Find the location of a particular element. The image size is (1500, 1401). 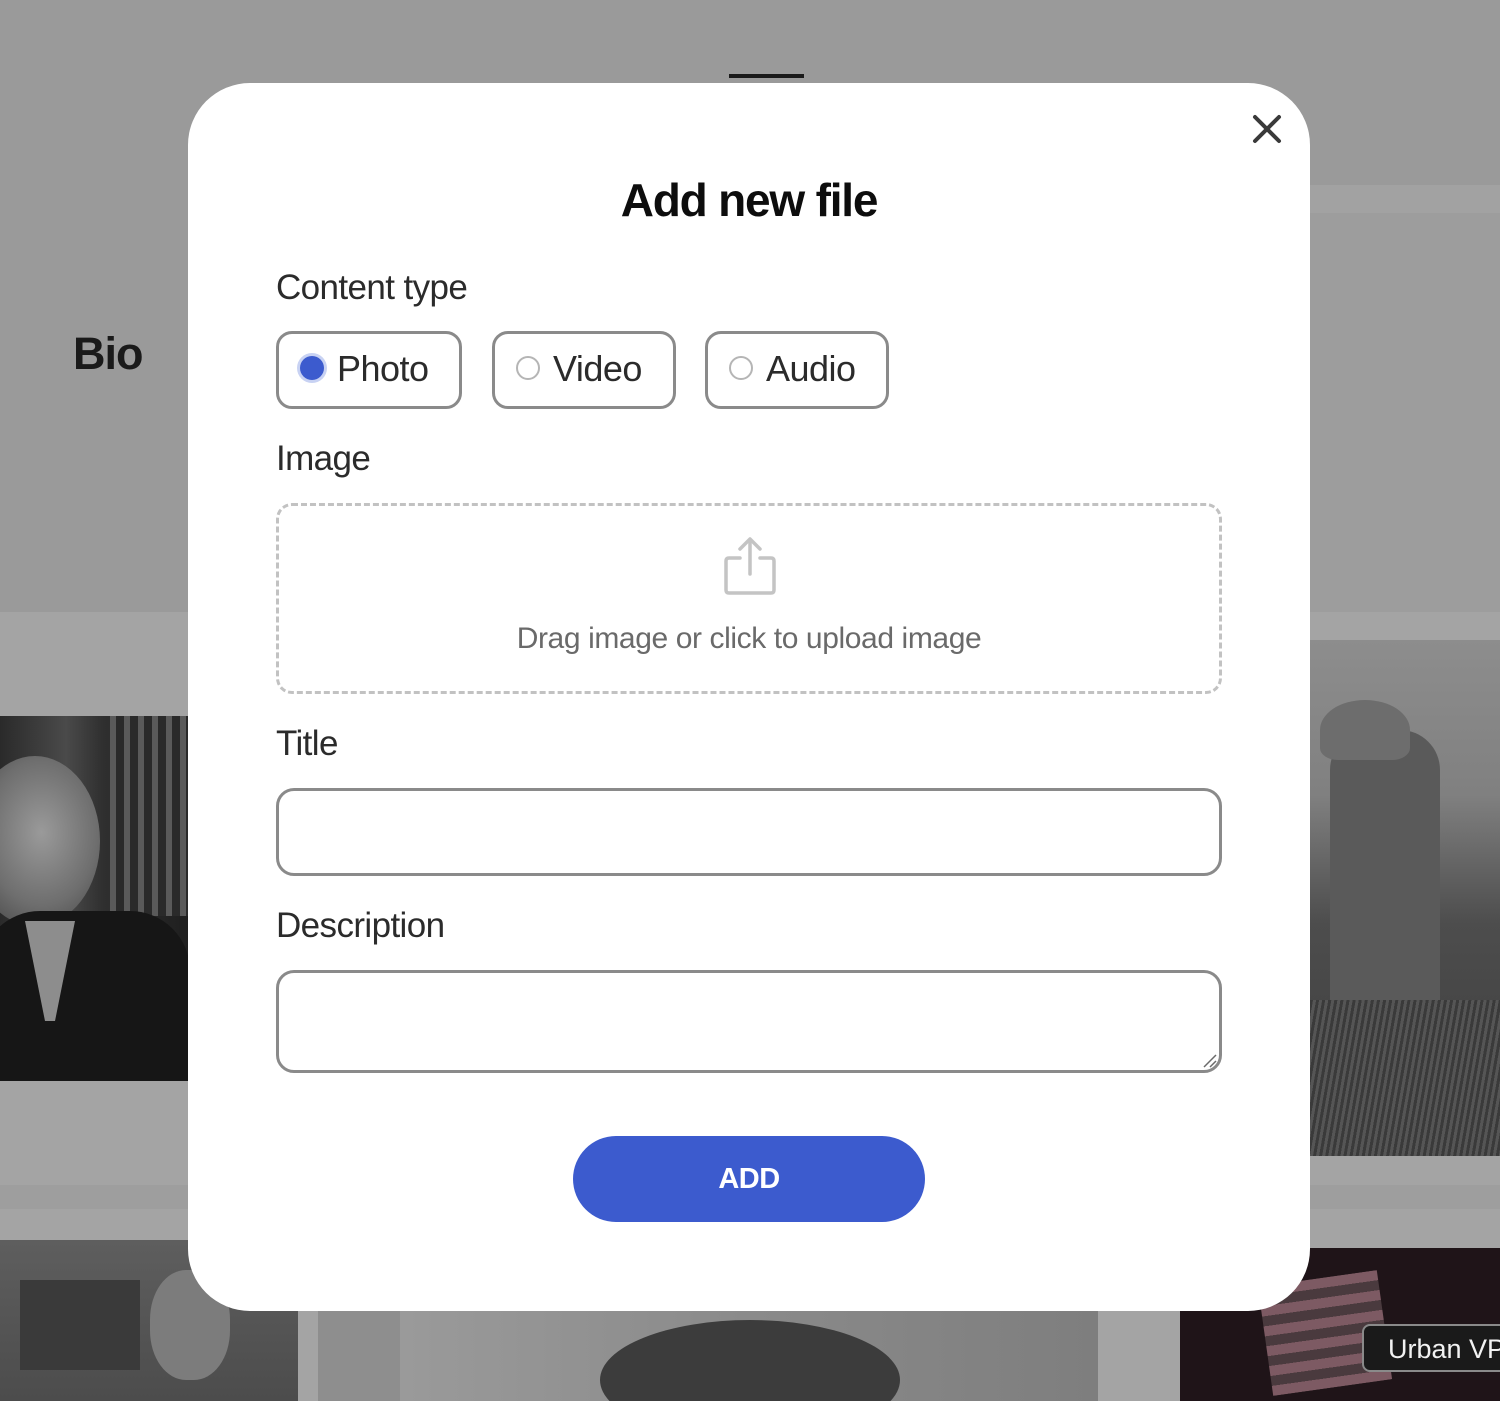

title-label: Title is located at coordinates (307, 743).